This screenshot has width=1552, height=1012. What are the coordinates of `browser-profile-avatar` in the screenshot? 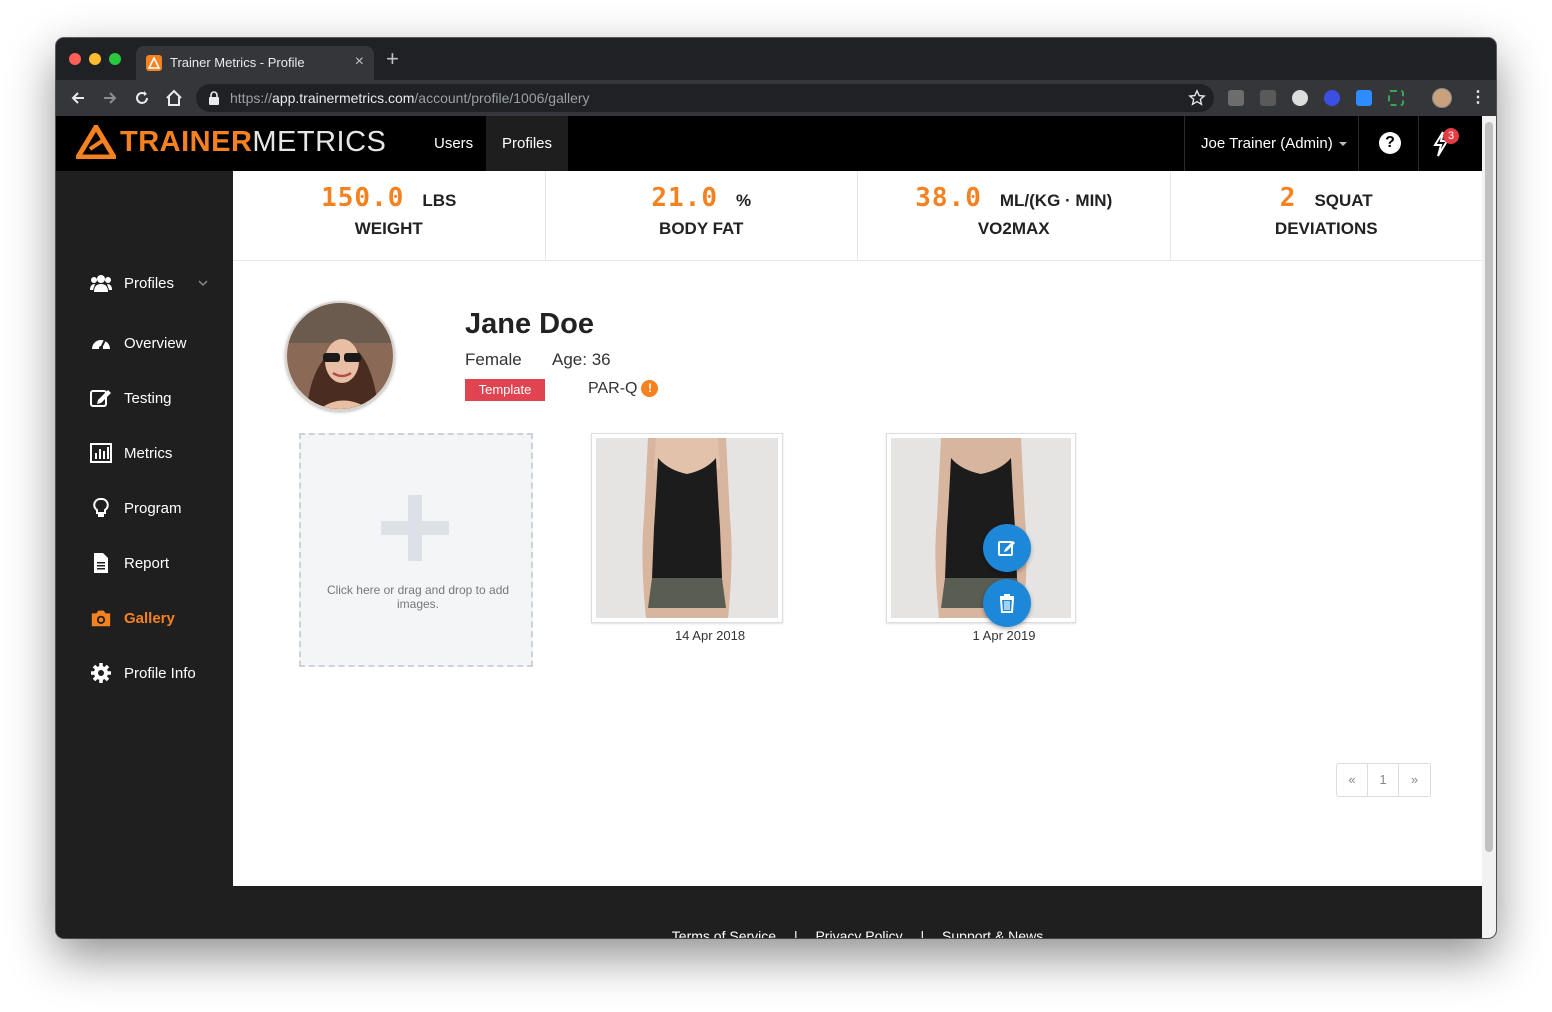 It's located at (1442, 98).